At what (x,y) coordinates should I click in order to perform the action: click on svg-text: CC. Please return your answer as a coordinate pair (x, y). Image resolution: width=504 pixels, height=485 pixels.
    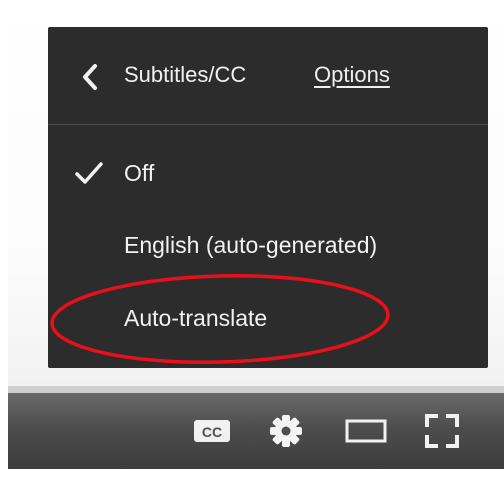
    Looking at the image, I should click on (212, 432).